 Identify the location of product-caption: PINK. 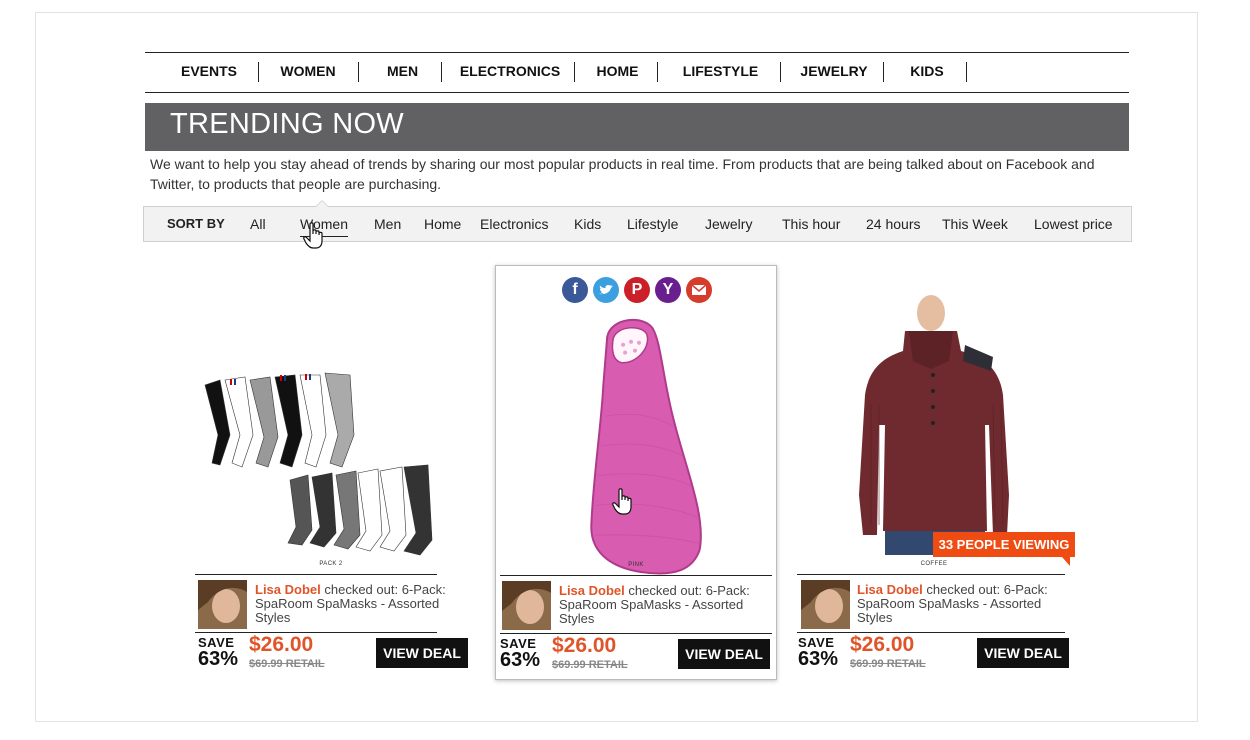
(636, 565).